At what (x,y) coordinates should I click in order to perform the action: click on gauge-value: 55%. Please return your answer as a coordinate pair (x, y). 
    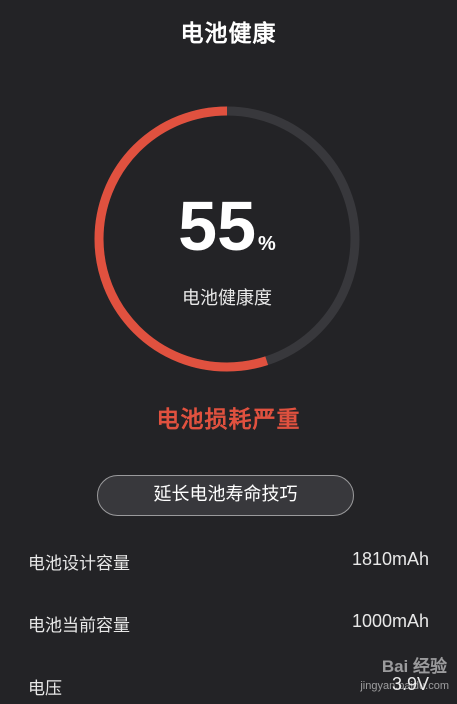
    Looking at the image, I should click on (227, 226).